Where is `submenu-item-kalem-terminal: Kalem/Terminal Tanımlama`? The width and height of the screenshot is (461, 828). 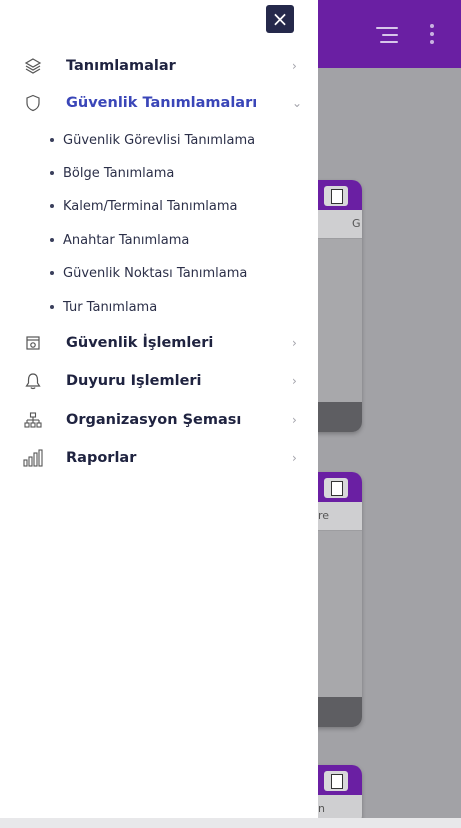 submenu-item-kalem-terminal: Kalem/Terminal Tanımlama is located at coordinates (159, 206).